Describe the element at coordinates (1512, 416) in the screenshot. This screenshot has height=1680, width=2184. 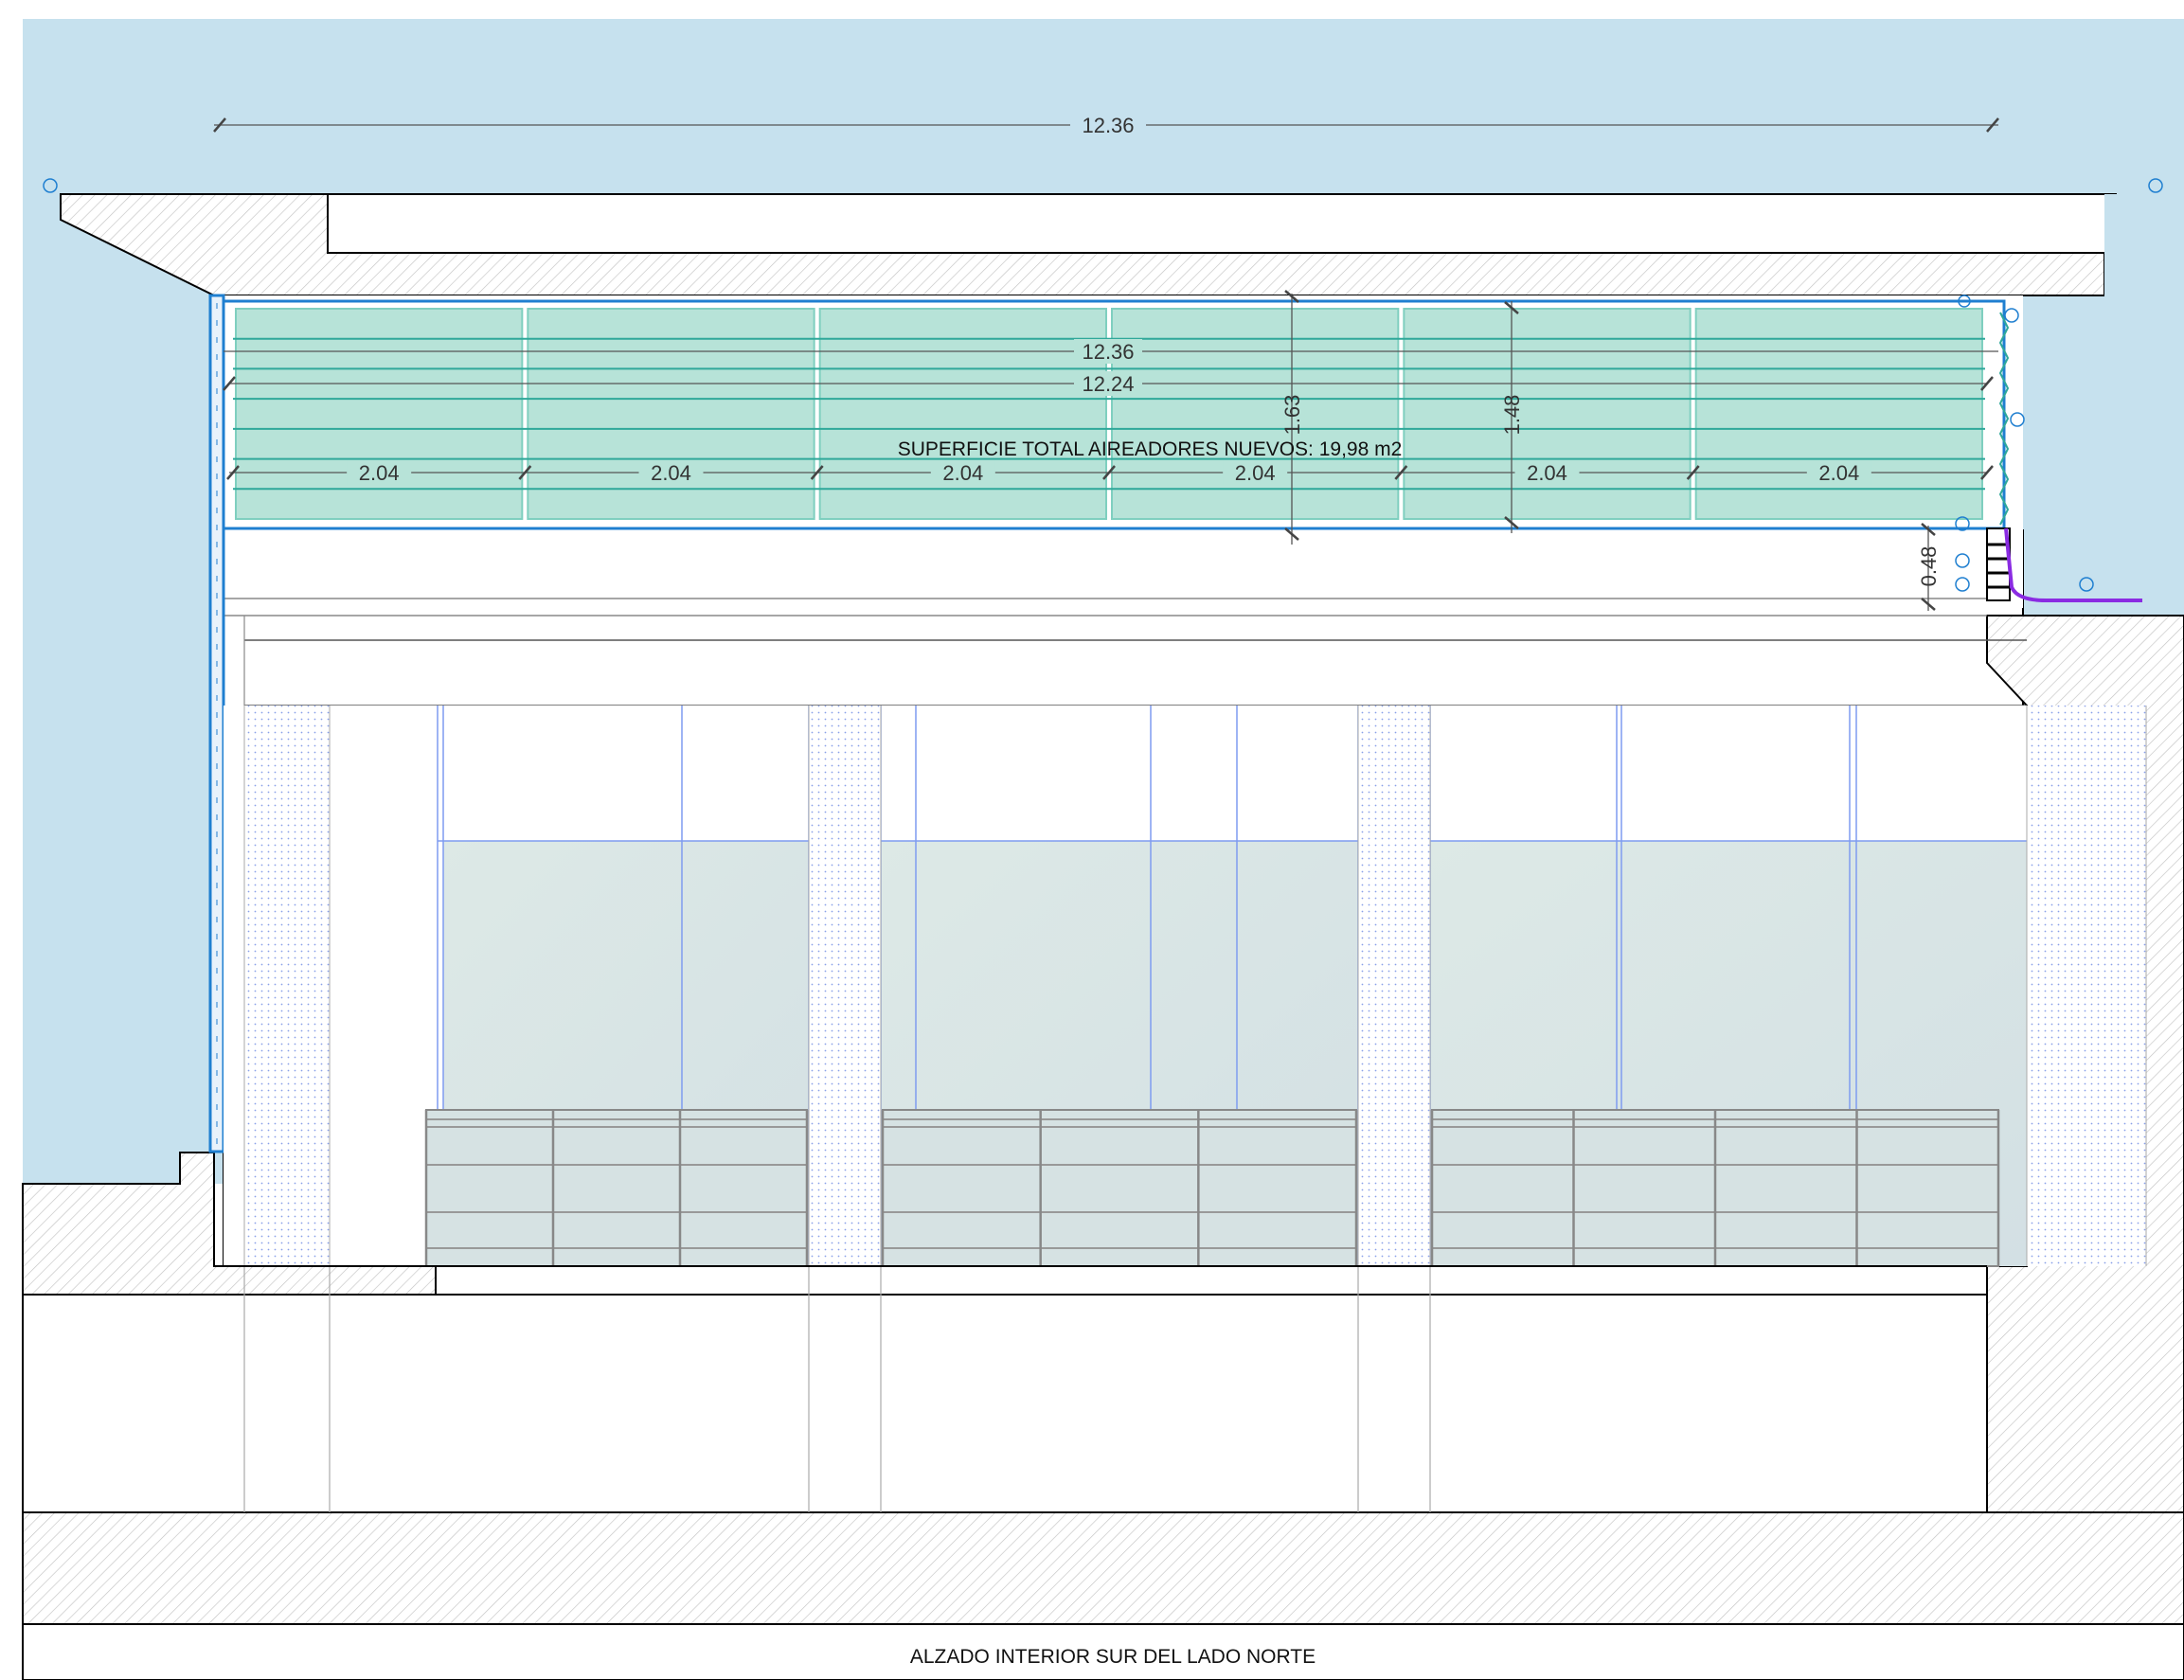
I see `dim-height-louver: 1.48` at that location.